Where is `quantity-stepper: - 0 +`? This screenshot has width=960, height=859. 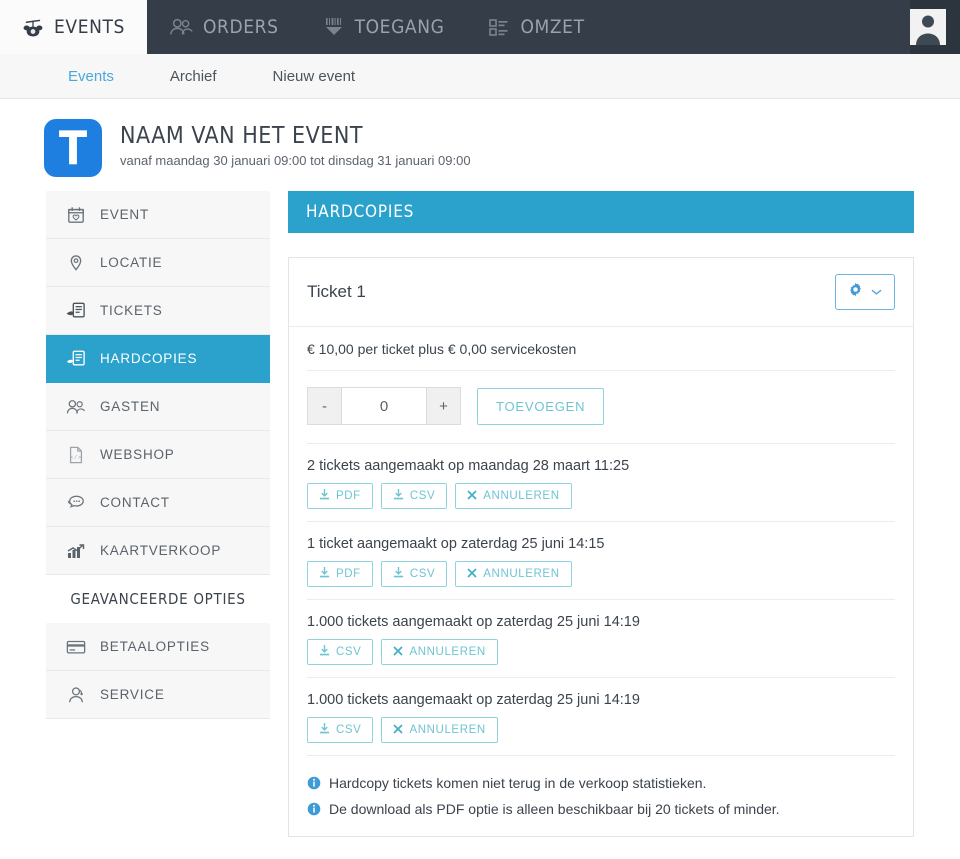 quantity-stepper: - 0 + is located at coordinates (384, 406).